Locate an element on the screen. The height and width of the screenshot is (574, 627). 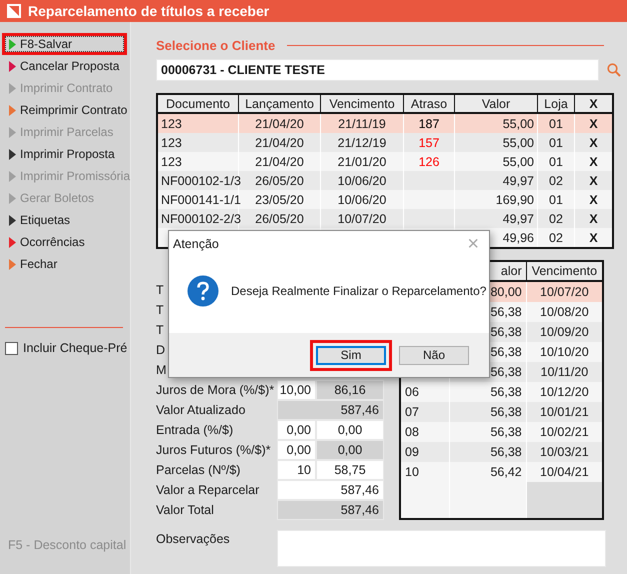
menu-item: Etiquetas is located at coordinates (64, 220).